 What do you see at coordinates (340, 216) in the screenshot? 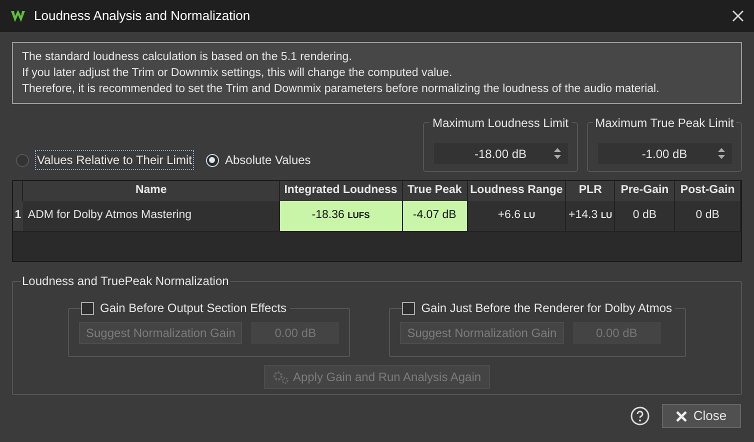
I see `table-cell: -18.36 LUFS` at bounding box center [340, 216].